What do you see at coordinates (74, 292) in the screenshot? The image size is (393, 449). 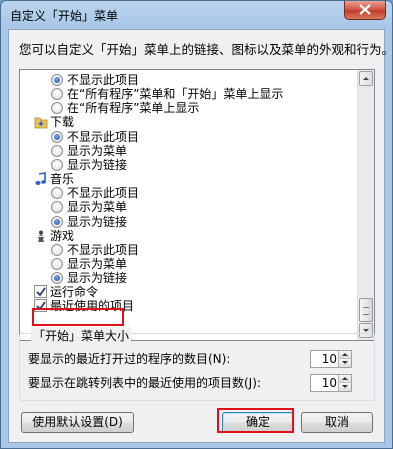 I see `option-label: 运行命令` at bounding box center [74, 292].